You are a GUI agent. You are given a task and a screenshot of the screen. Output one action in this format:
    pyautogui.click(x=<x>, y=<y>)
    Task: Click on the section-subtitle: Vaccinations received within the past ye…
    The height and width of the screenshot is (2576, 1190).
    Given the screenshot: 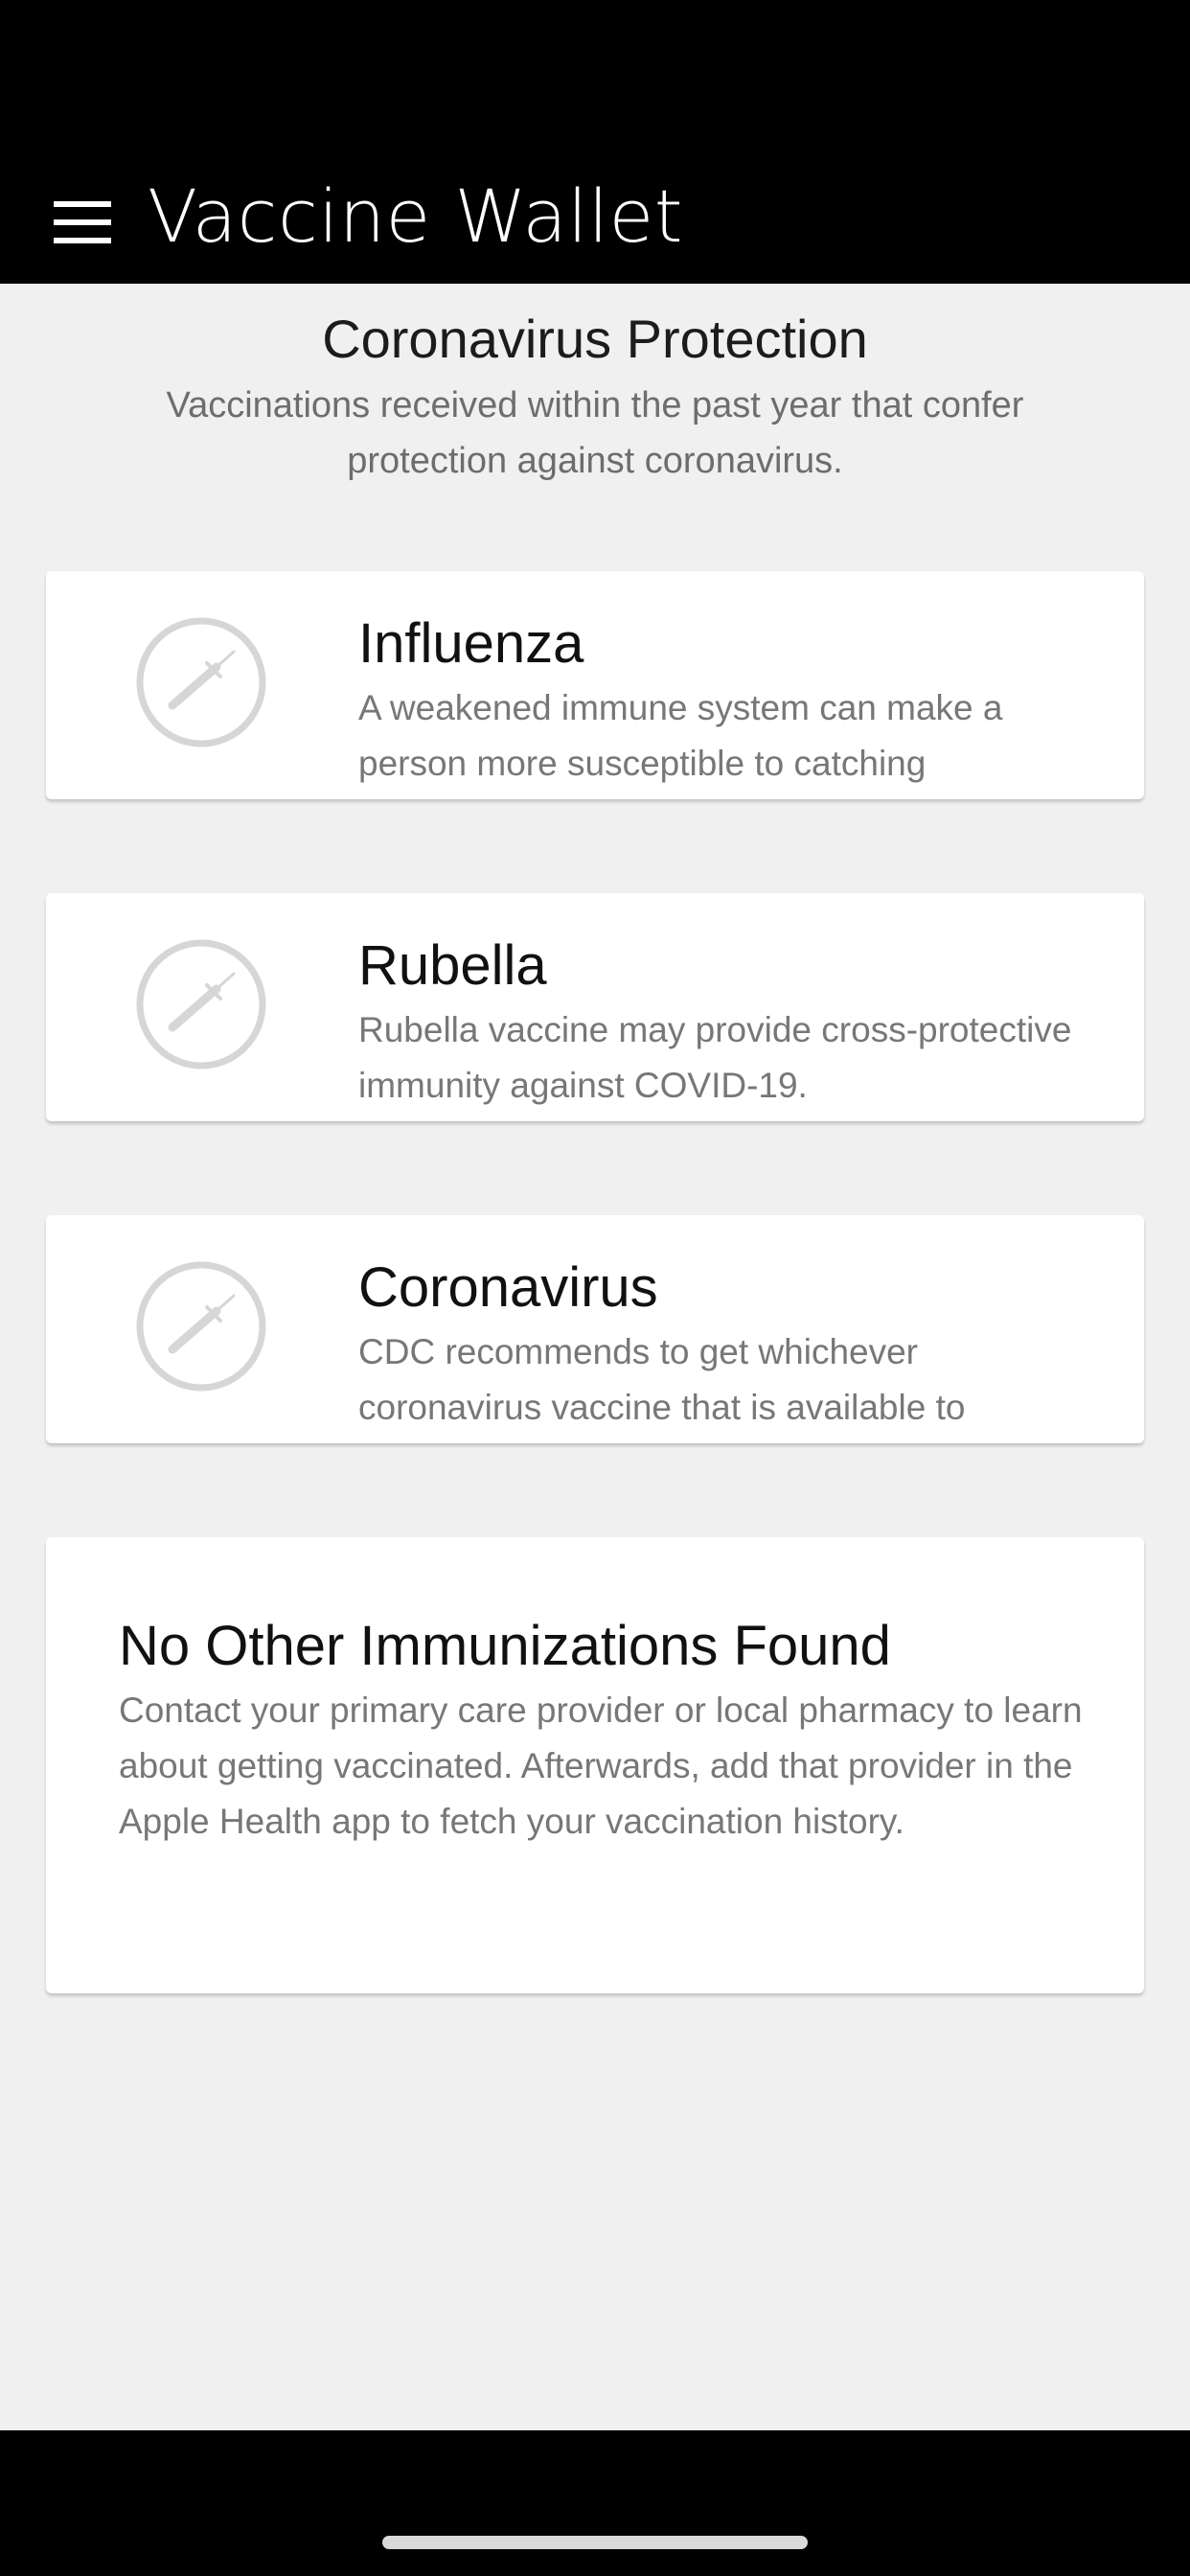 What is the action you would take?
    pyautogui.click(x=595, y=433)
    